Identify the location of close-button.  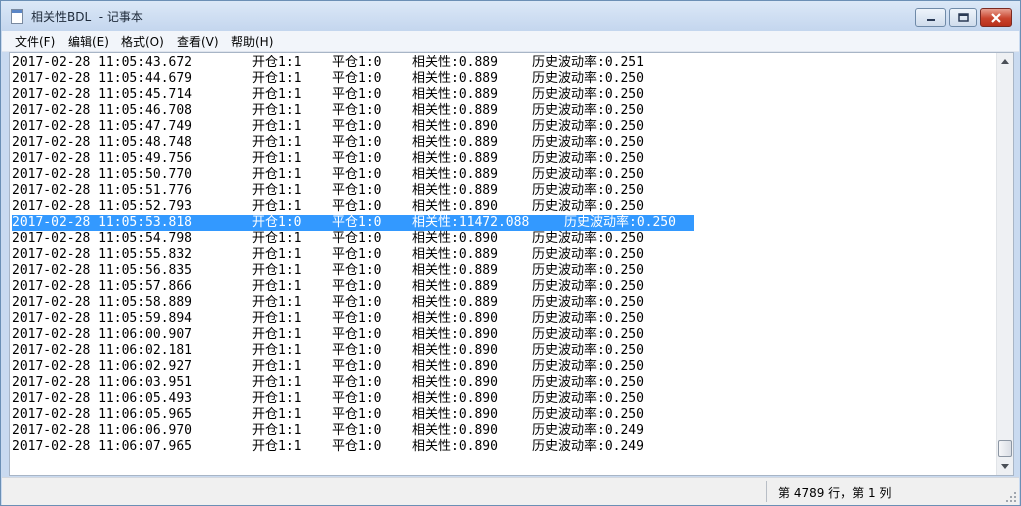
(996, 17).